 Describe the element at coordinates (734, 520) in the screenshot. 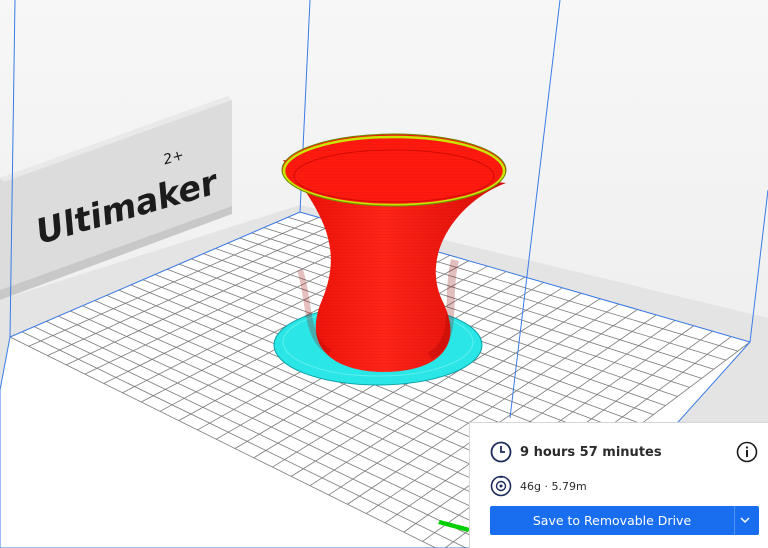

I see `button-divider` at that location.